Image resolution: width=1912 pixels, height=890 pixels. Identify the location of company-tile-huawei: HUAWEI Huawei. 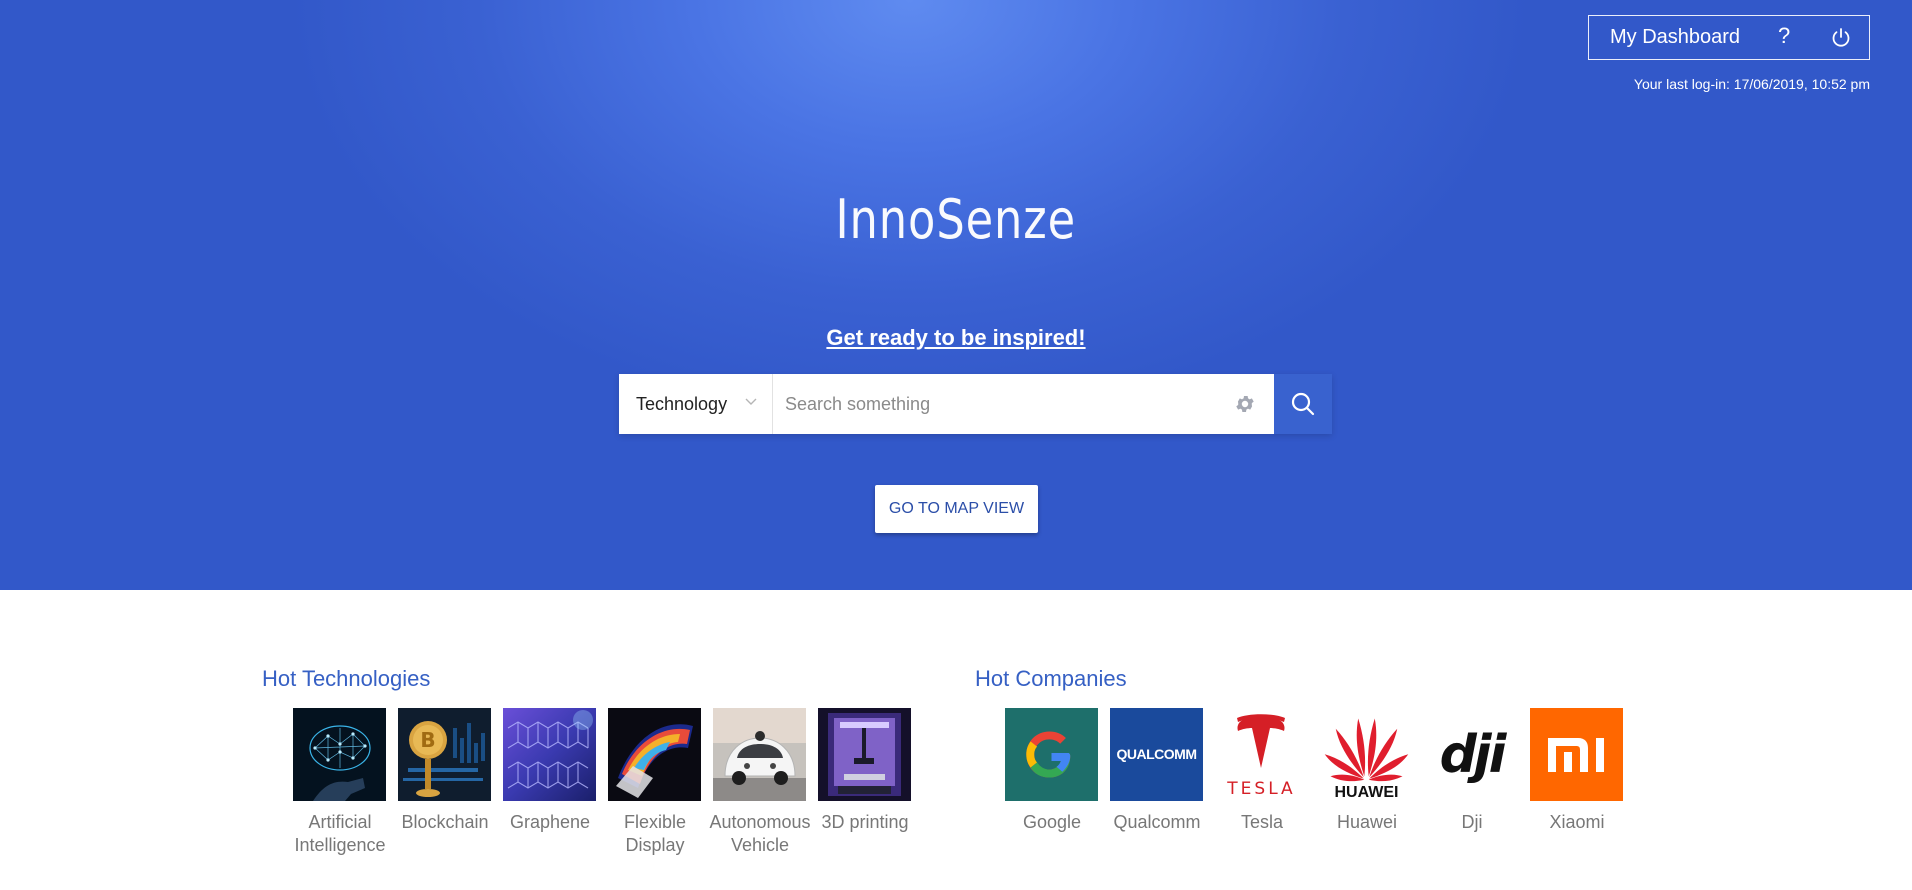
(1366, 771).